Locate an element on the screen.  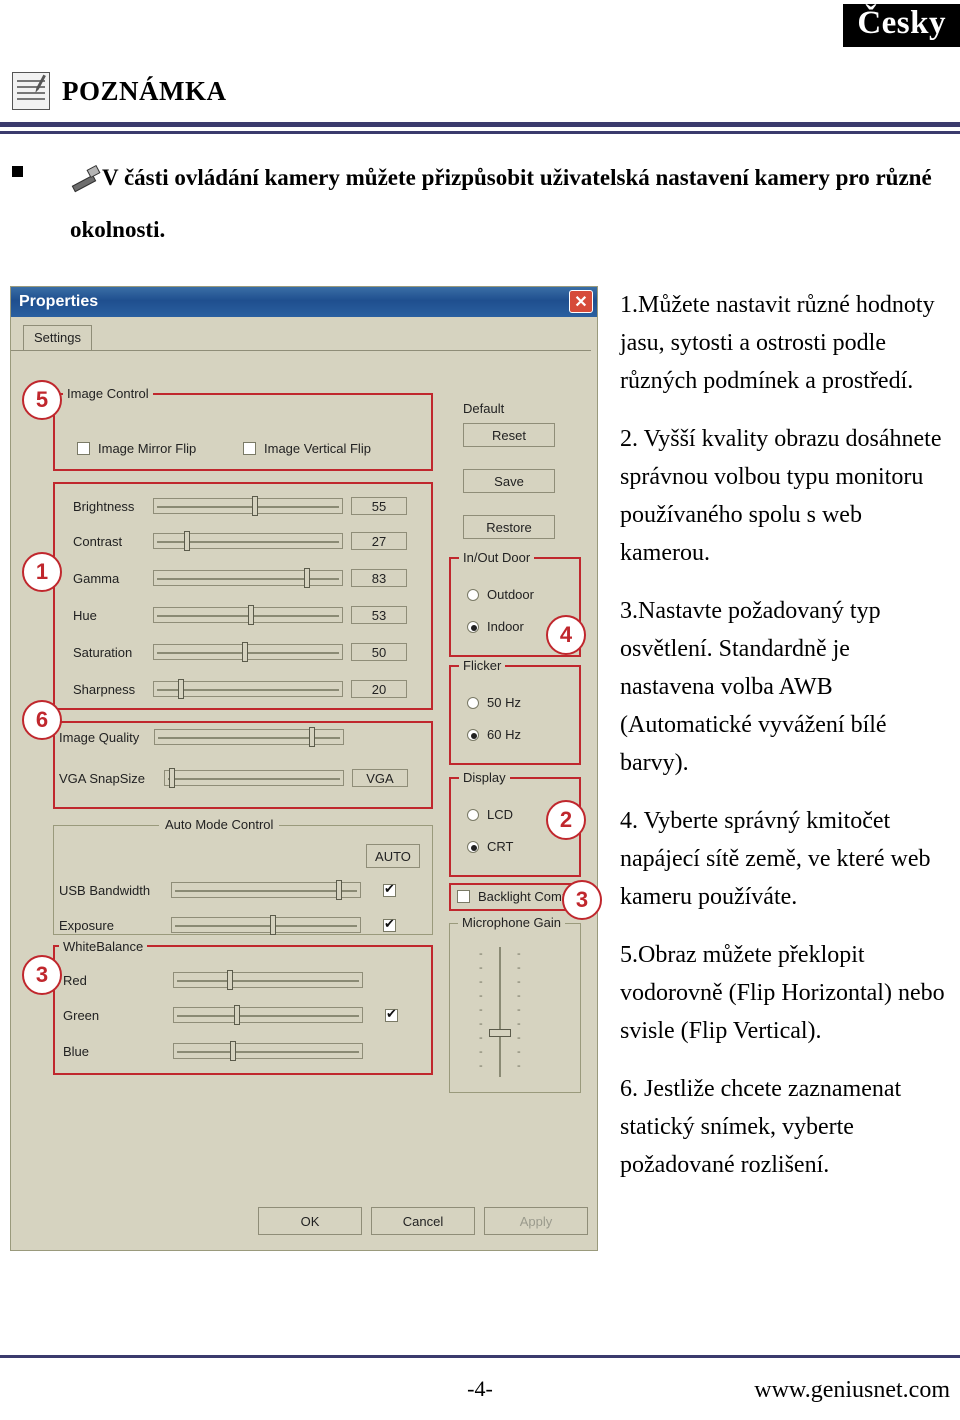
slider-green: Green is located at coordinates (230, 1015).